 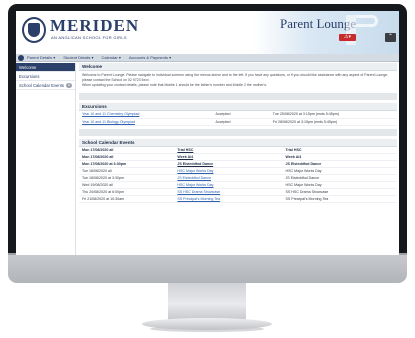 What do you see at coordinates (28, 67) in the screenshot?
I see `sidebar-item-label: Welcome` at bounding box center [28, 67].